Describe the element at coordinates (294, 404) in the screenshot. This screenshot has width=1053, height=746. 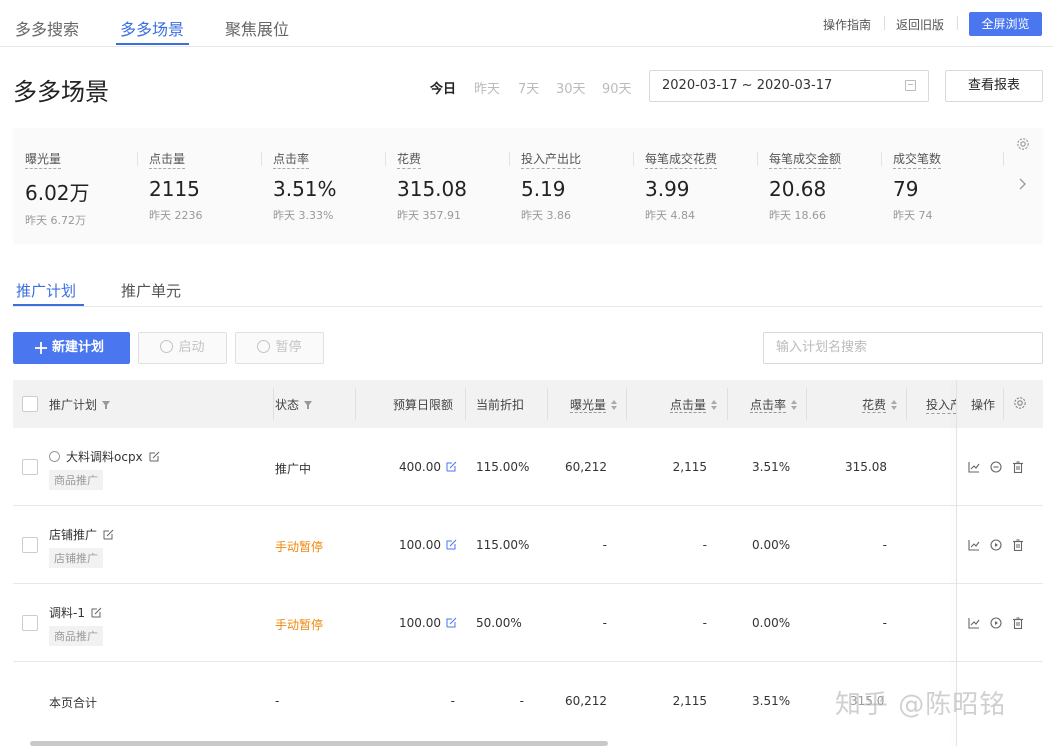
I see `header-status: 状态` at that location.